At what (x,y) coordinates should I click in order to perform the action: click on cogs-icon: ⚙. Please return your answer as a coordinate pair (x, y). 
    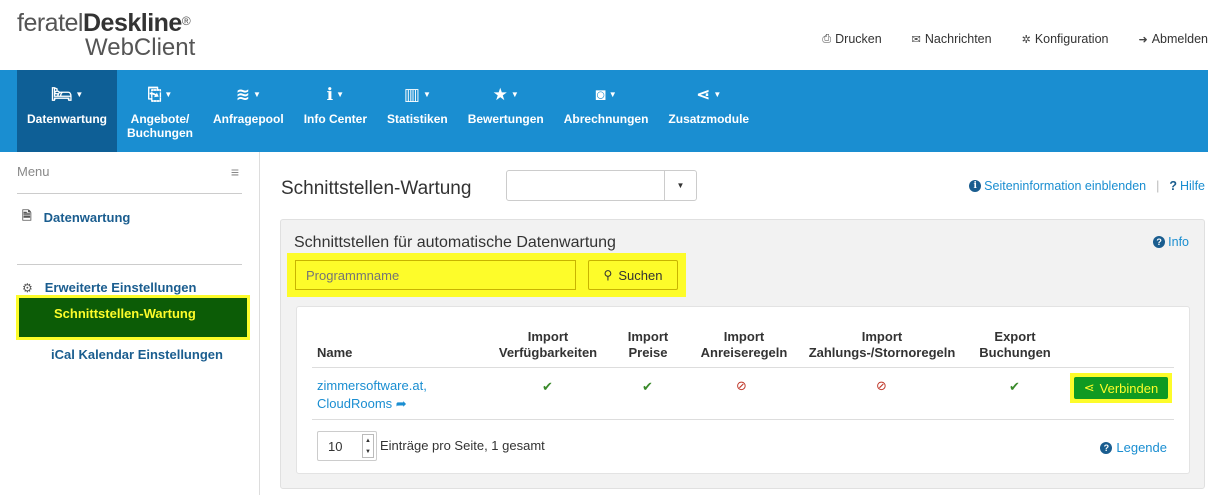
    Looking at the image, I should click on (27, 287).